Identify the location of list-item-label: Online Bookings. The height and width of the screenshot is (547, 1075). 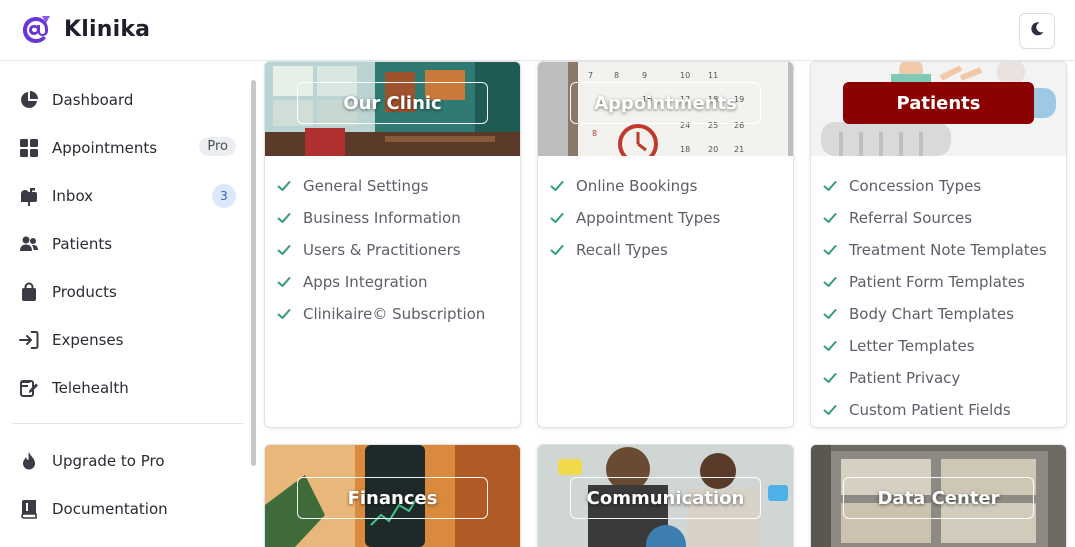
(637, 186).